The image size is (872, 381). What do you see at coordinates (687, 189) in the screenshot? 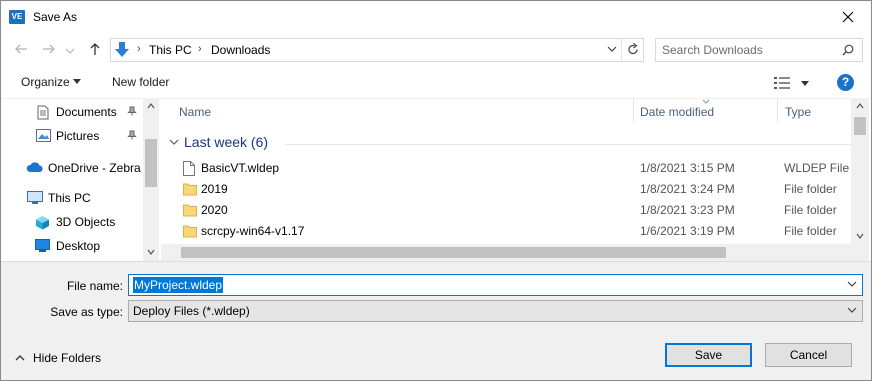
I see `file-date: 1/8/2021 3:24 PM` at bounding box center [687, 189].